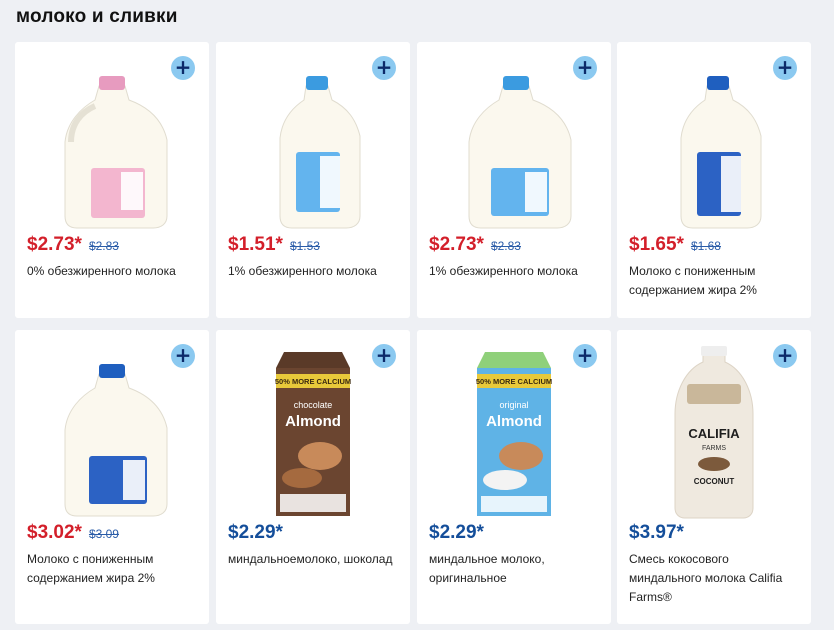 Image resolution: width=834 pixels, height=630 pixels. What do you see at coordinates (103, 534) in the screenshot?
I see `old-price: $3.09` at bounding box center [103, 534].